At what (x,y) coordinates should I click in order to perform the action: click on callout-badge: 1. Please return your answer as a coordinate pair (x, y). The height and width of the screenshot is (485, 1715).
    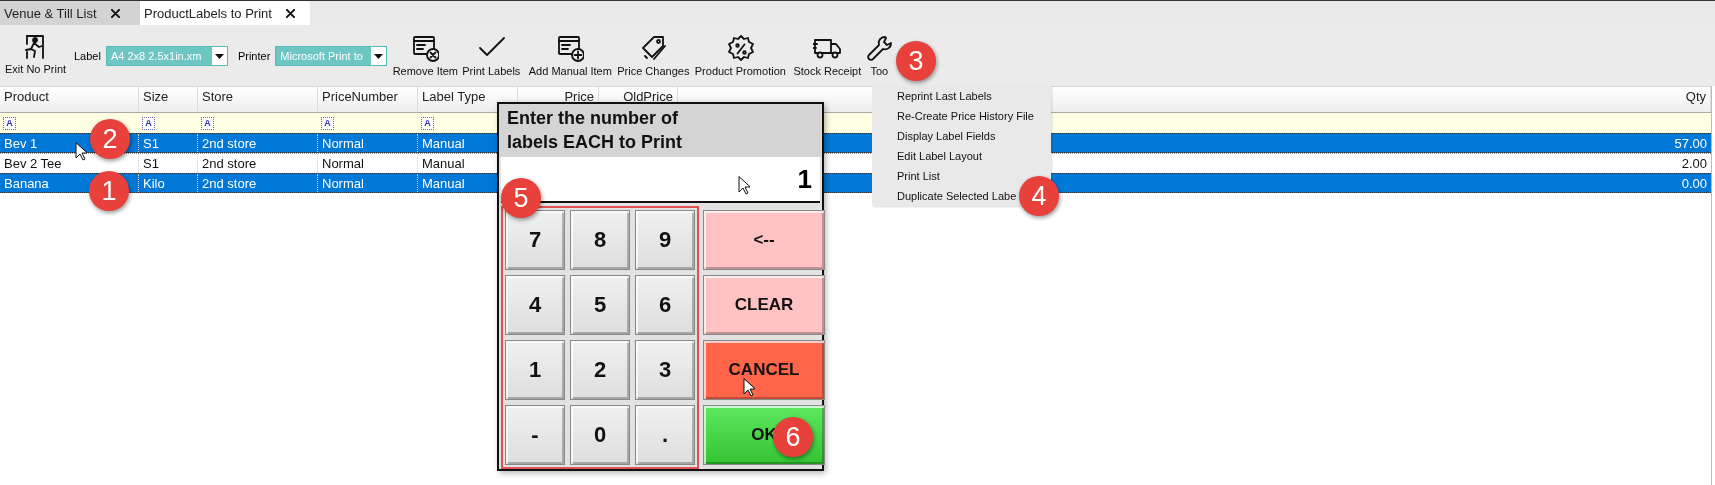
    Looking at the image, I should click on (109, 191).